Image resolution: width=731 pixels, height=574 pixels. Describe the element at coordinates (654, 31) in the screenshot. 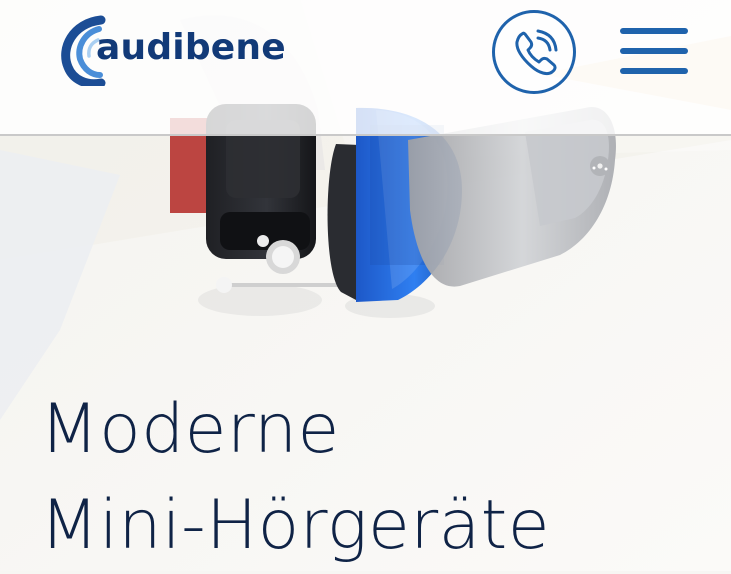

I see `menu-line-top` at that location.